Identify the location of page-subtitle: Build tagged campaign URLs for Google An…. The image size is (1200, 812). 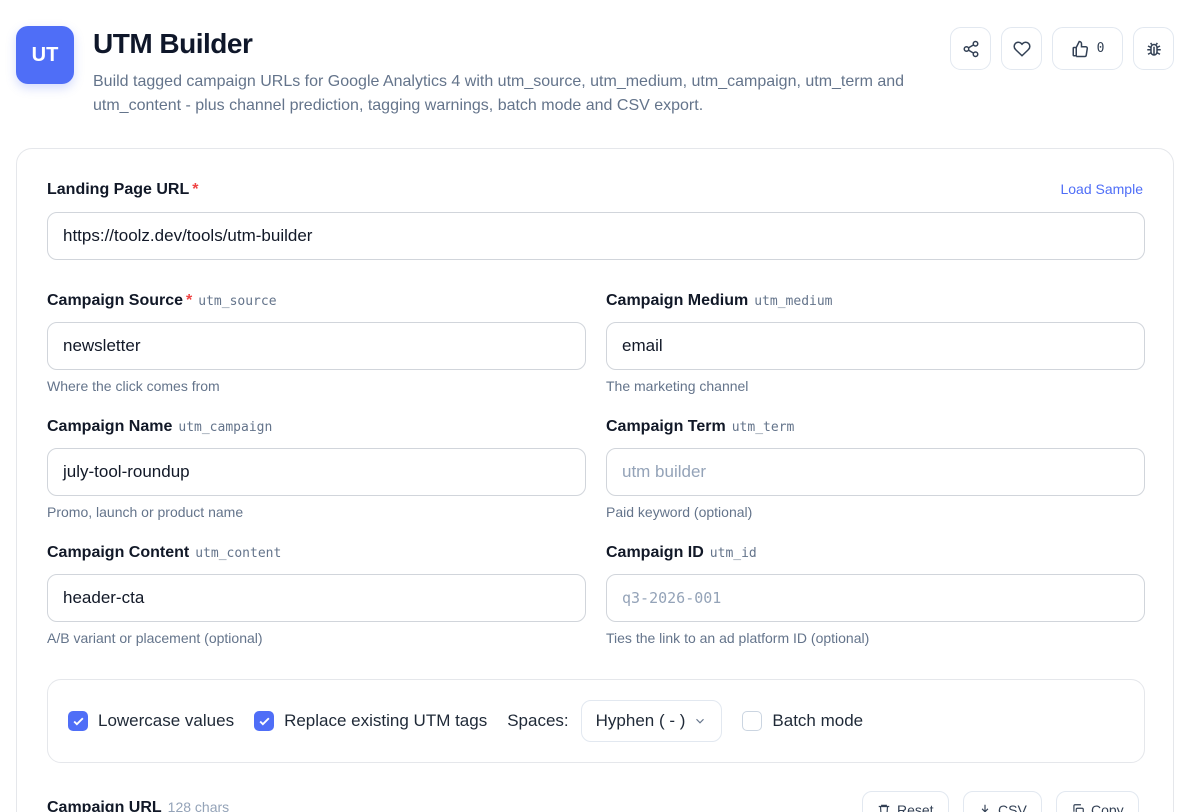
(499, 93).